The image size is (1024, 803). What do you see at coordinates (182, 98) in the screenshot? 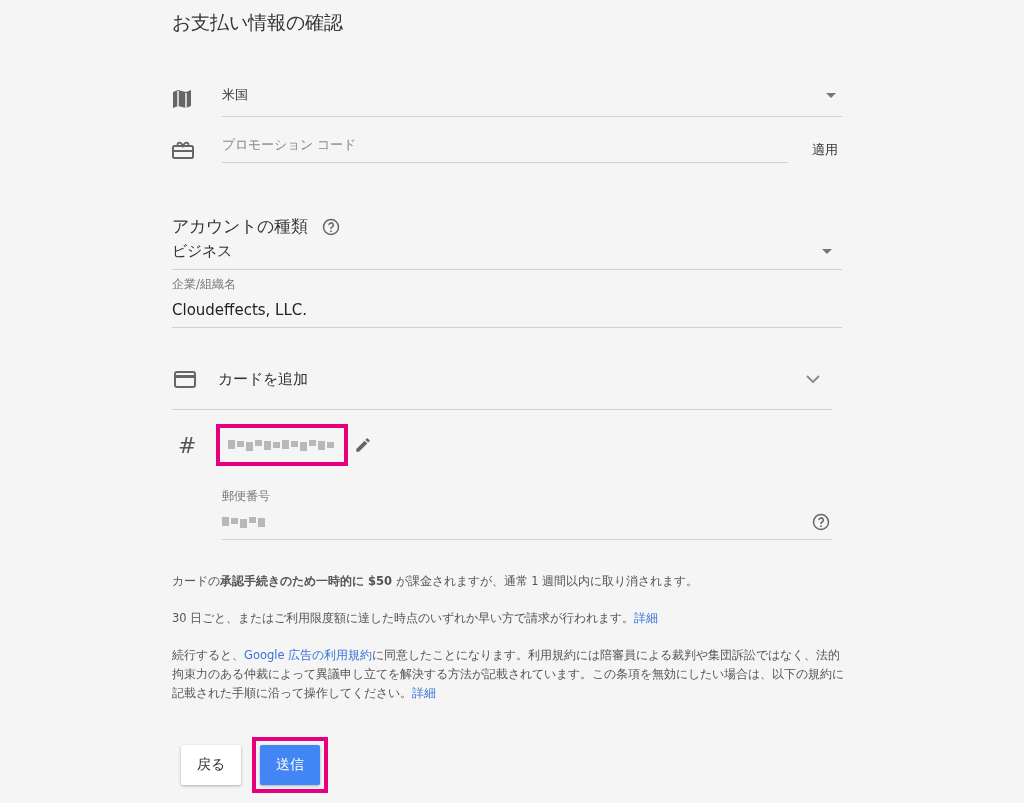
I see `map-icon` at bounding box center [182, 98].